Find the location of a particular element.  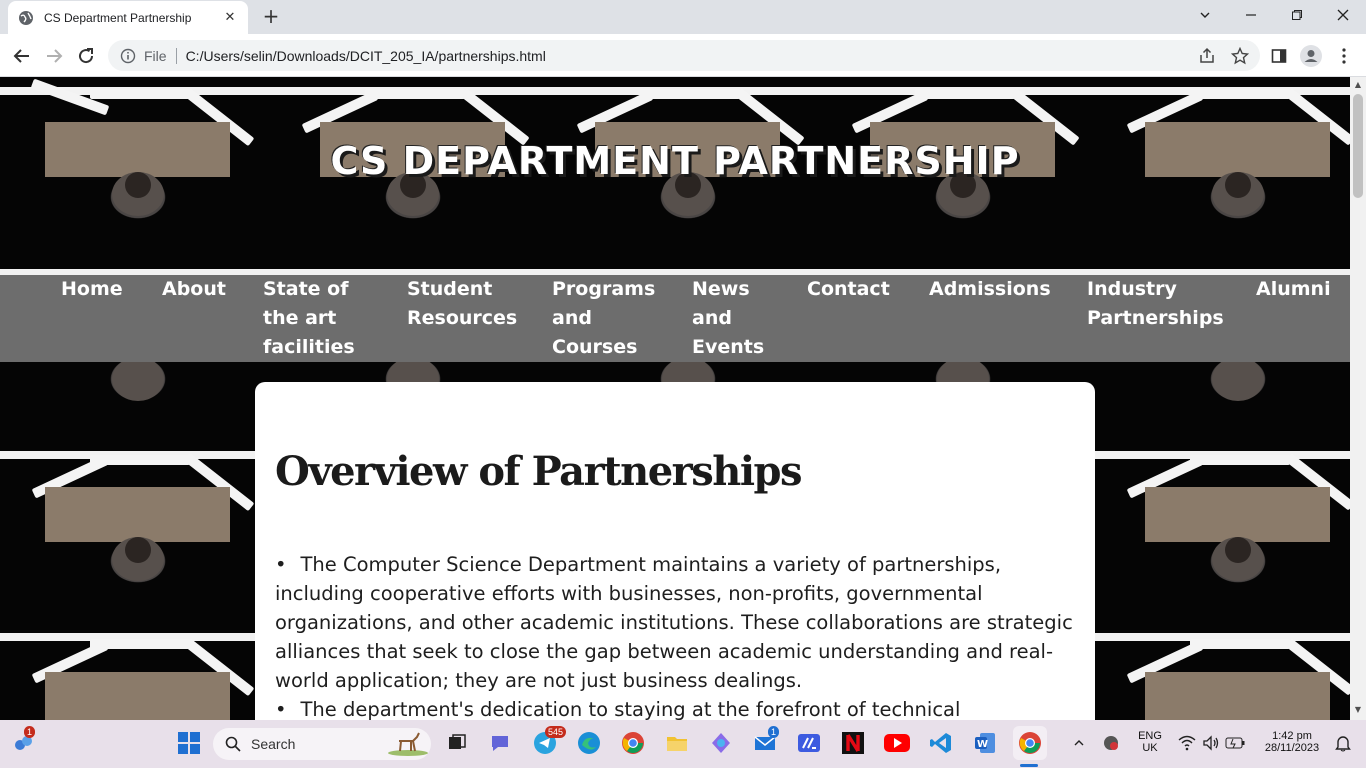

nav-programs-line-2: and is located at coordinates (572, 318).